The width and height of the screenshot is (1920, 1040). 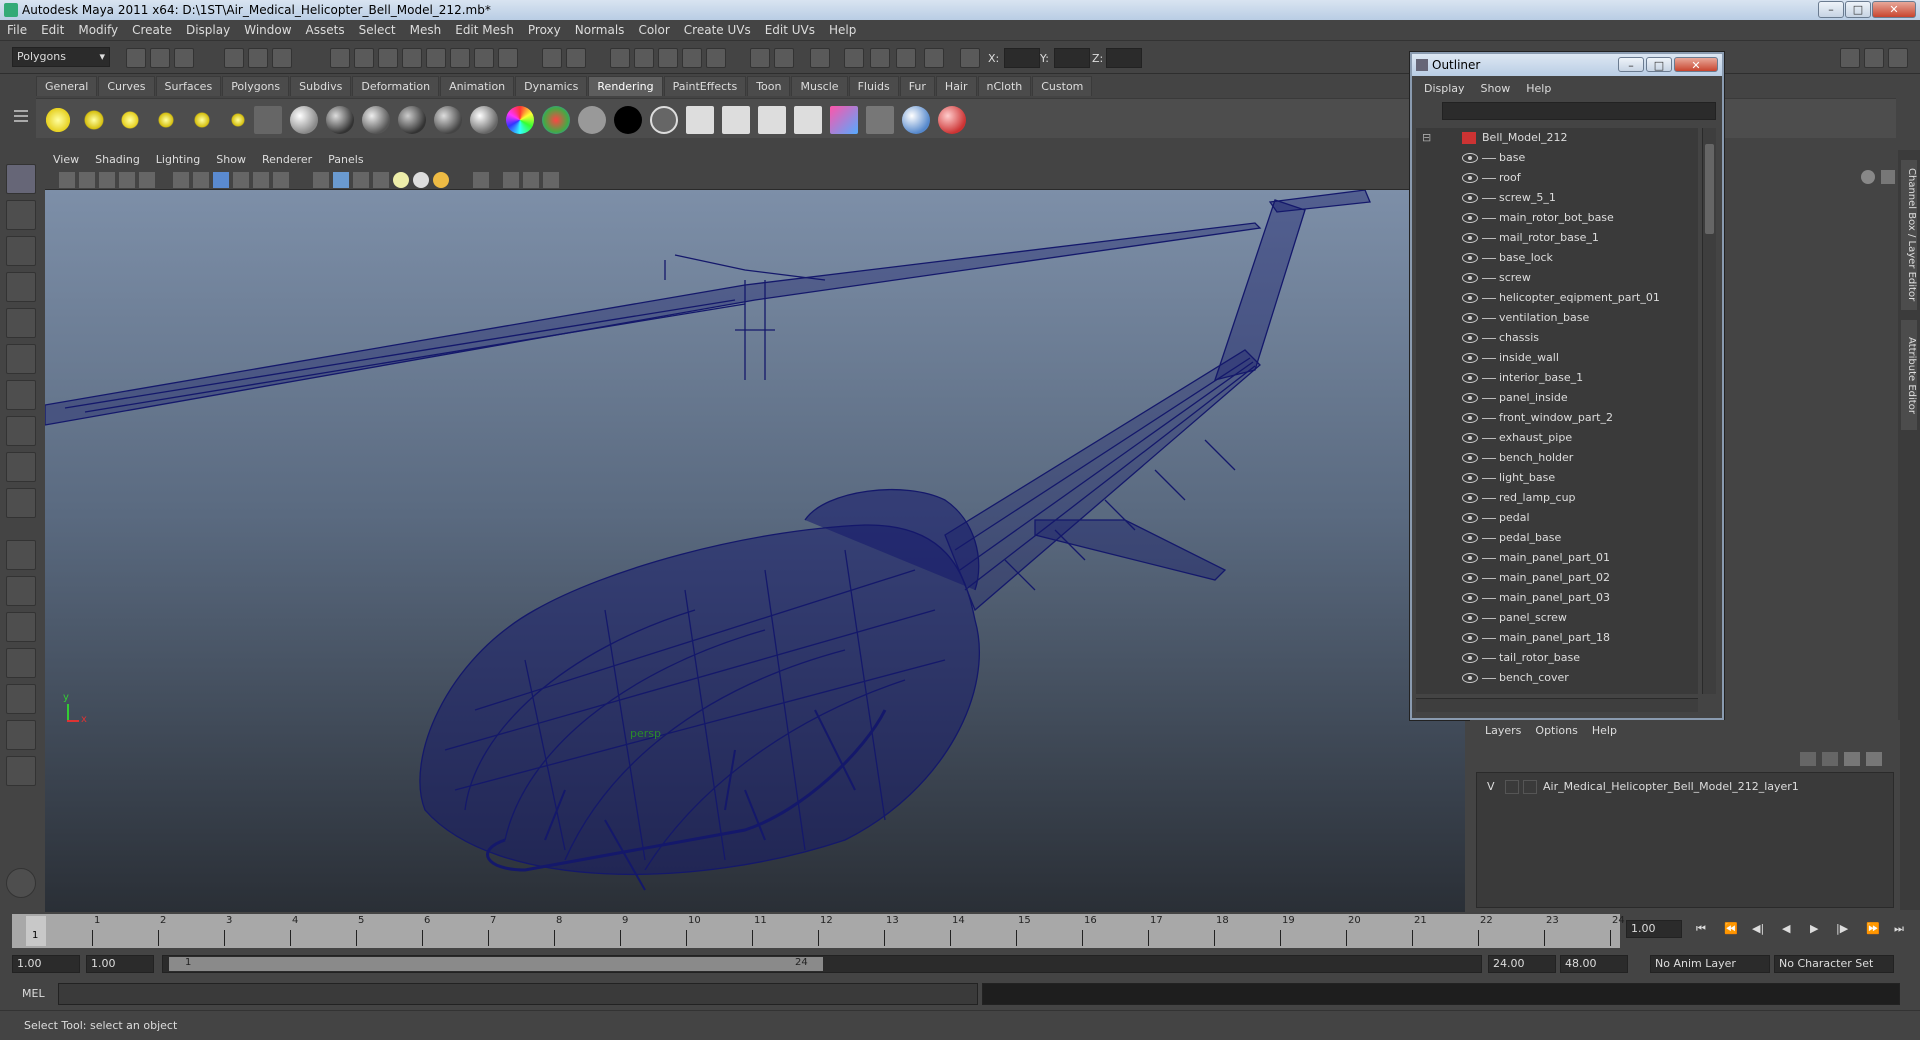 I want to click on outliner-item: roof, so click(x=1557, y=178).